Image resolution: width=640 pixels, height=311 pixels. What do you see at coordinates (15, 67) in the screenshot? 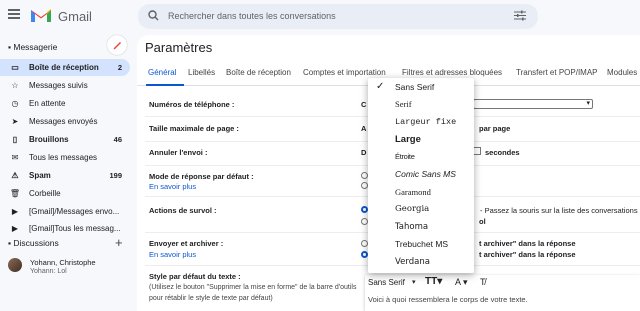
I see `inbox-icon: ▭` at bounding box center [15, 67].